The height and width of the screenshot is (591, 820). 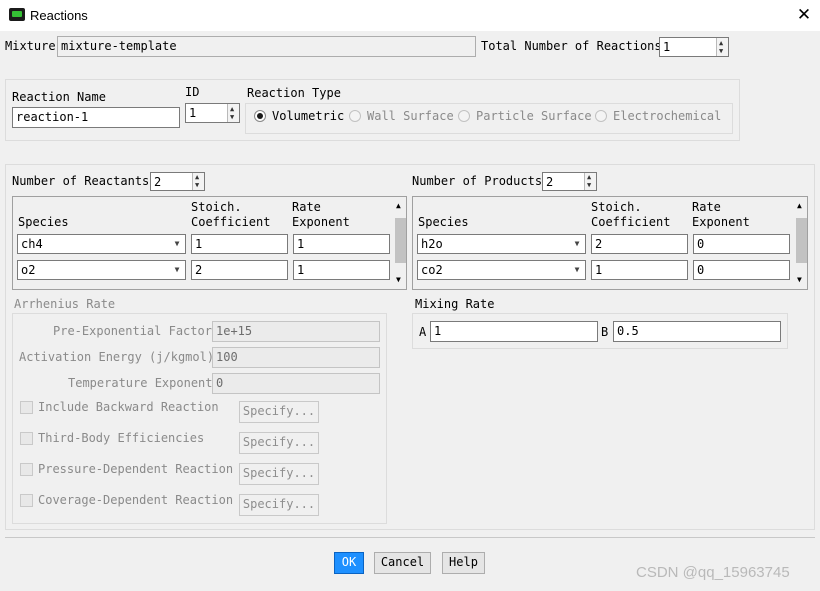 I want to click on mixture-field: mixture-template, so click(x=266, y=46).